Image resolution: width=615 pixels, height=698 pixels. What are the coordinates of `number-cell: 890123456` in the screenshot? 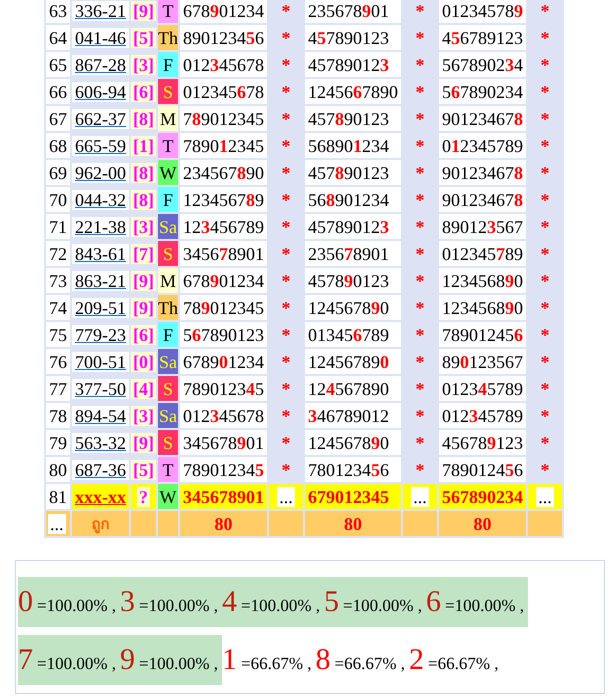 It's located at (223, 38).